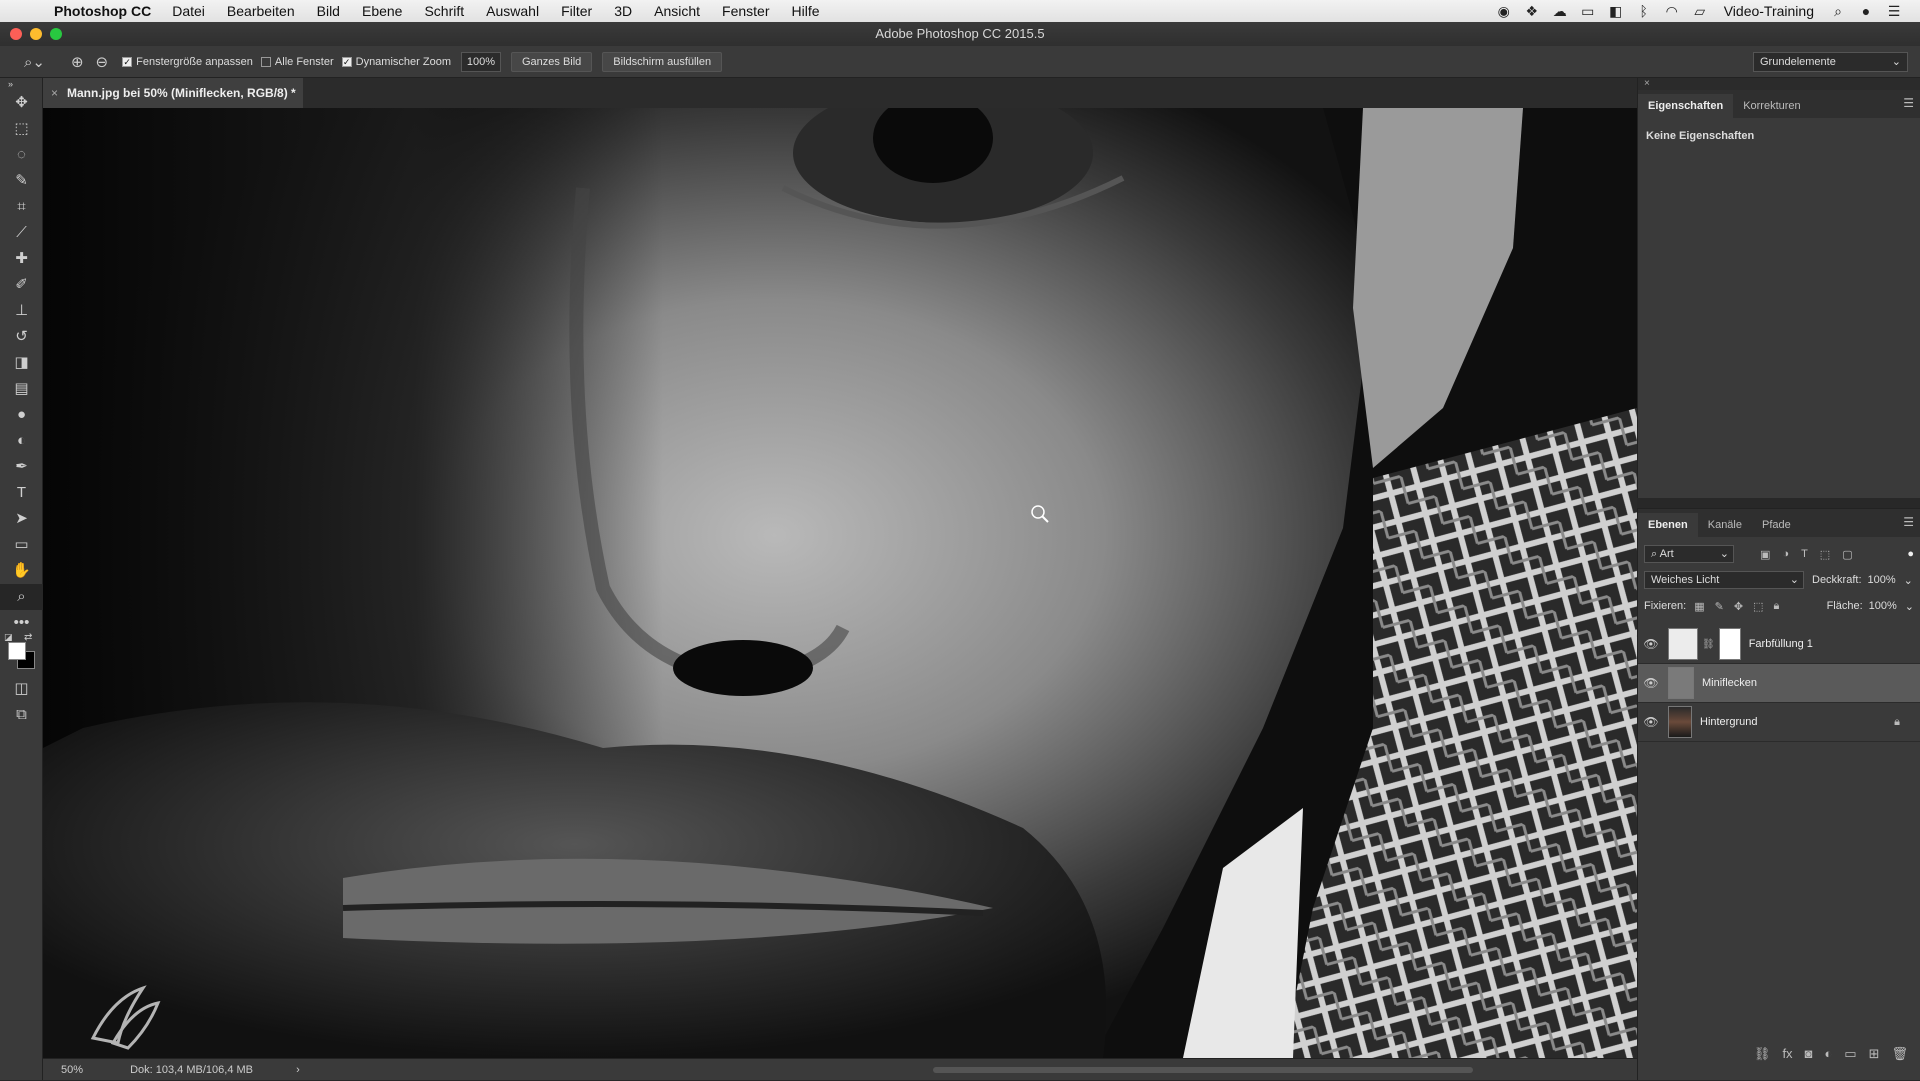 The width and height of the screenshot is (1920, 1081). I want to click on wifi-icon: ◠, so click(1672, 11).